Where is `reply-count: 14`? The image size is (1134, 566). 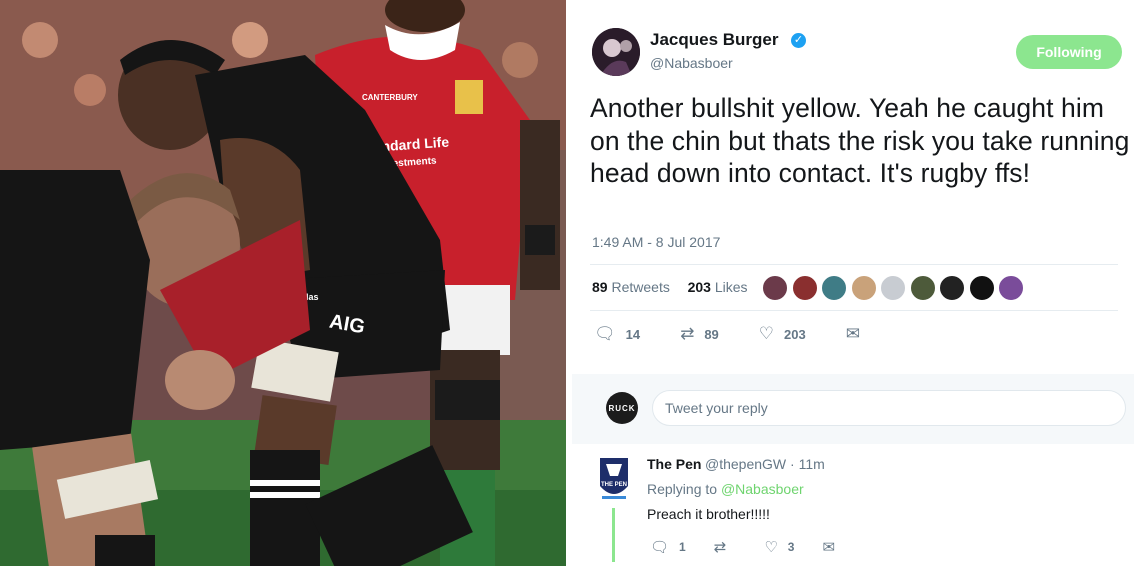 reply-count: 14 is located at coordinates (633, 334).